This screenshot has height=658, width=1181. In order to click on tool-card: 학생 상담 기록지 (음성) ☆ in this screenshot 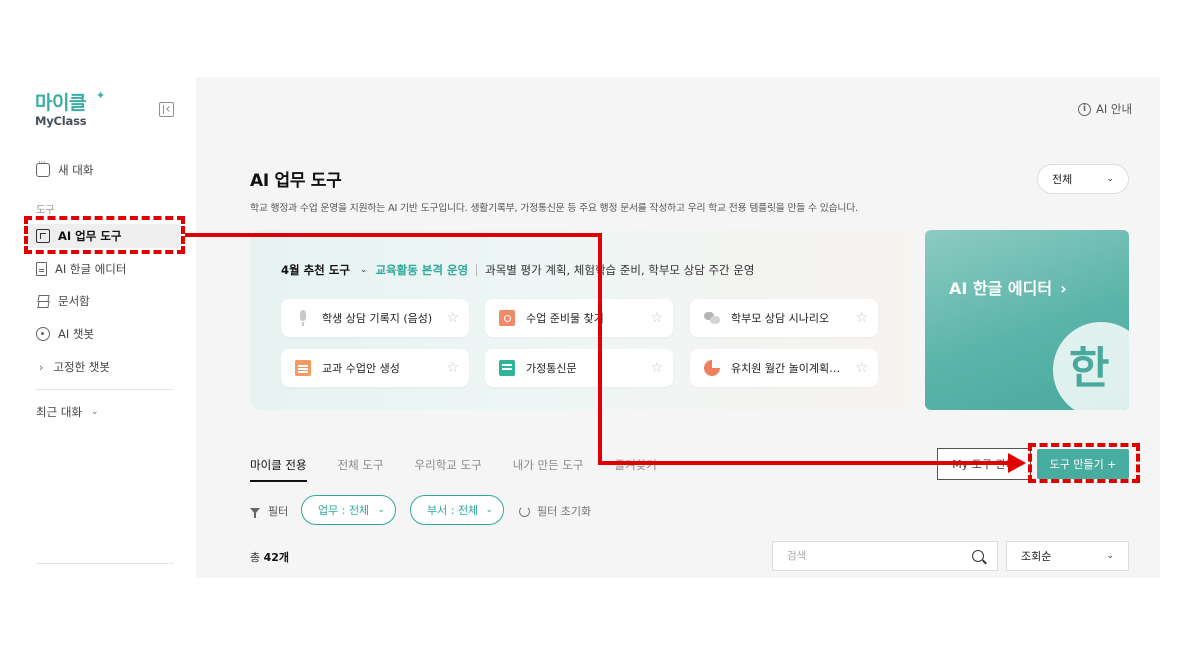, I will do `click(375, 318)`.